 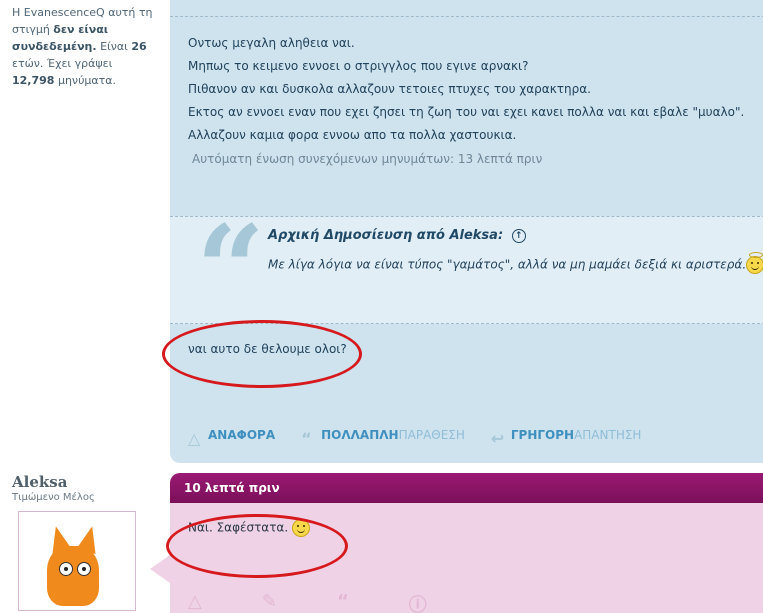 What do you see at coordinates (232, 488) in the screenshot?
I see `post-time: 10 λεπτά πριν` at bounding box center [232, 488].